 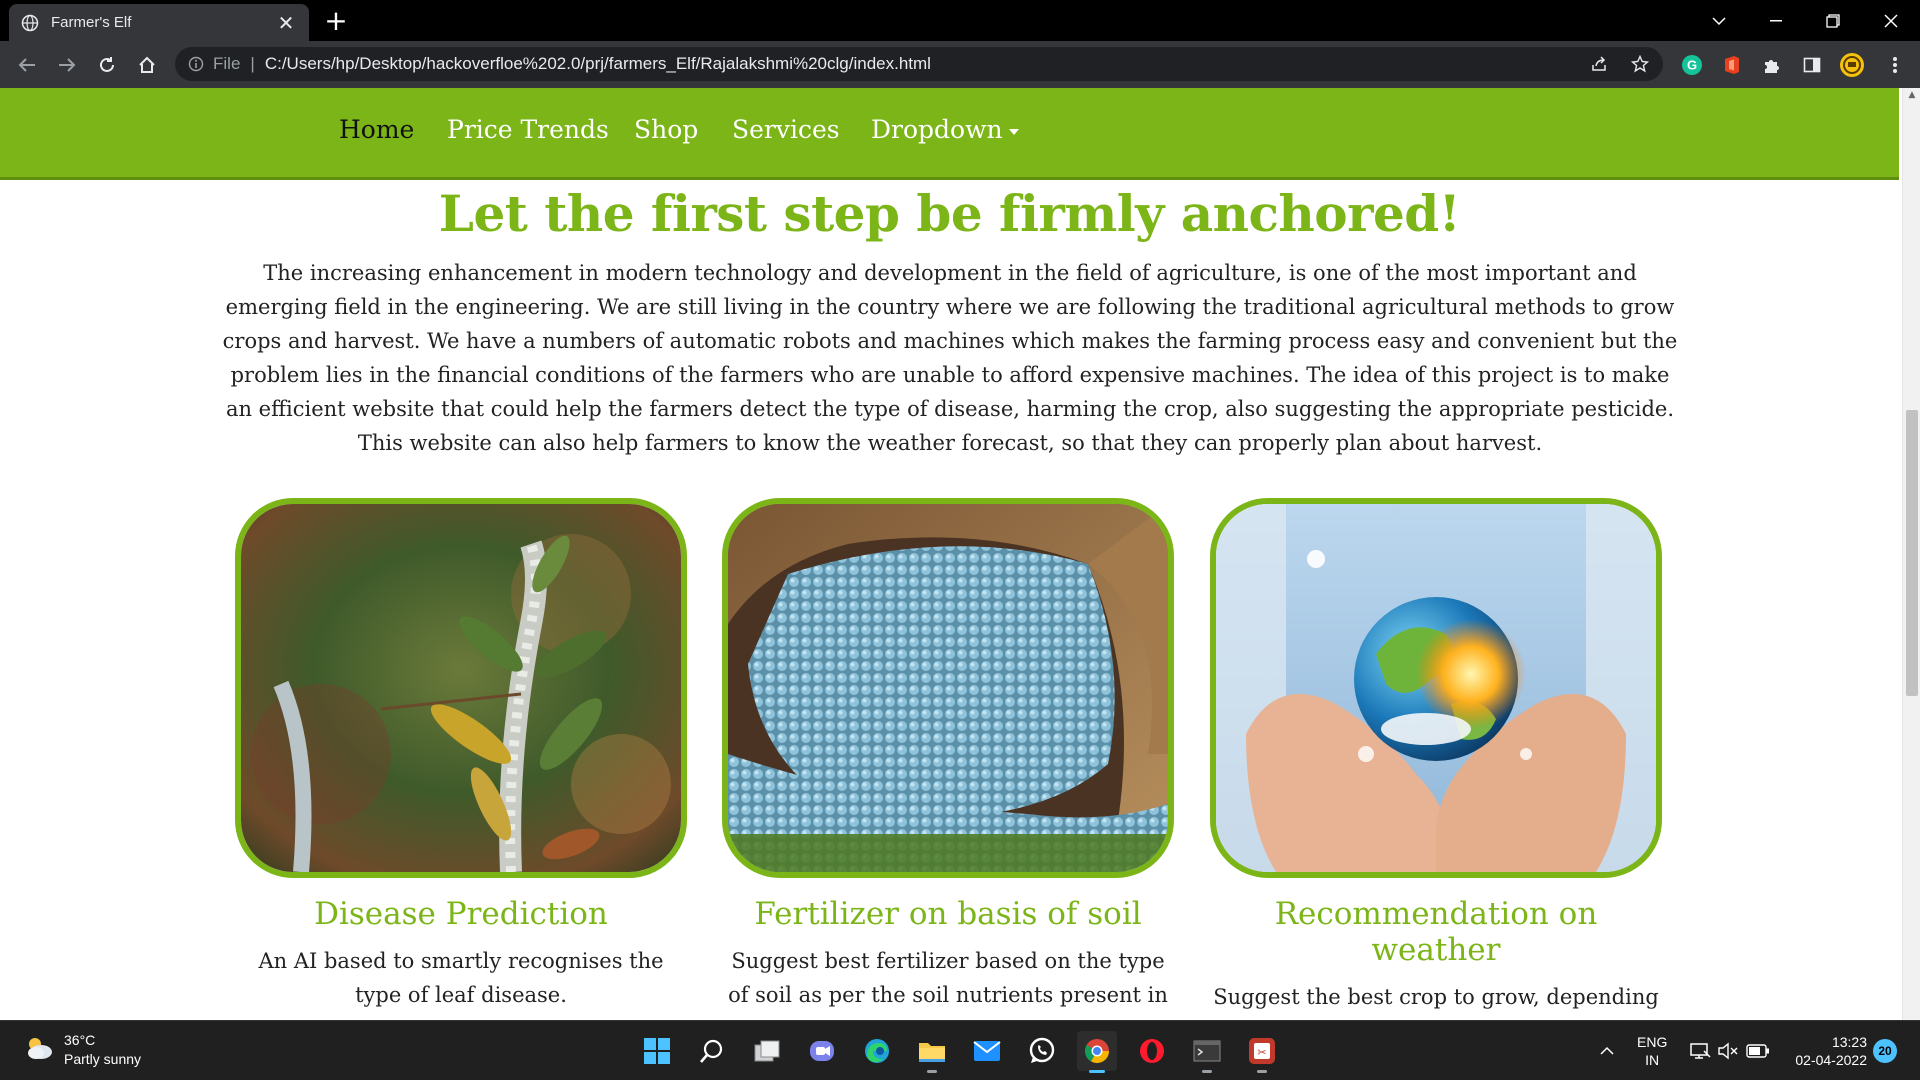 I want to click on caret-down-icon, so click(x=1013, y=131).